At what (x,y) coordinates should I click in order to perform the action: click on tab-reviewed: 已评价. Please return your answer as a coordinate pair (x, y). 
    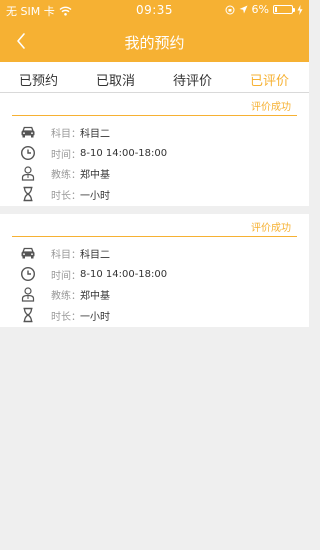
    Looking at the image, I should click on (269, 79).